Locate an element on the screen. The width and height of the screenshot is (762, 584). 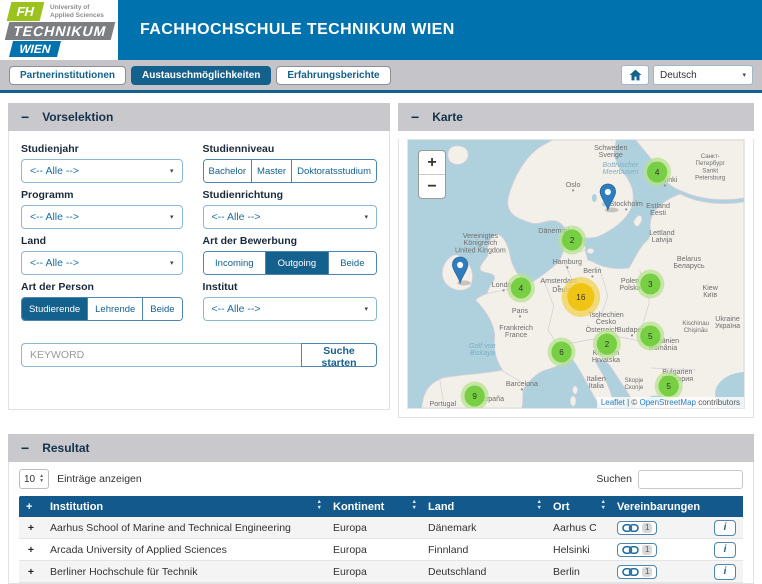
tab-austauschmöglichkeiten: Austauschmöglichkeiten is located at coordinates (201, 75).